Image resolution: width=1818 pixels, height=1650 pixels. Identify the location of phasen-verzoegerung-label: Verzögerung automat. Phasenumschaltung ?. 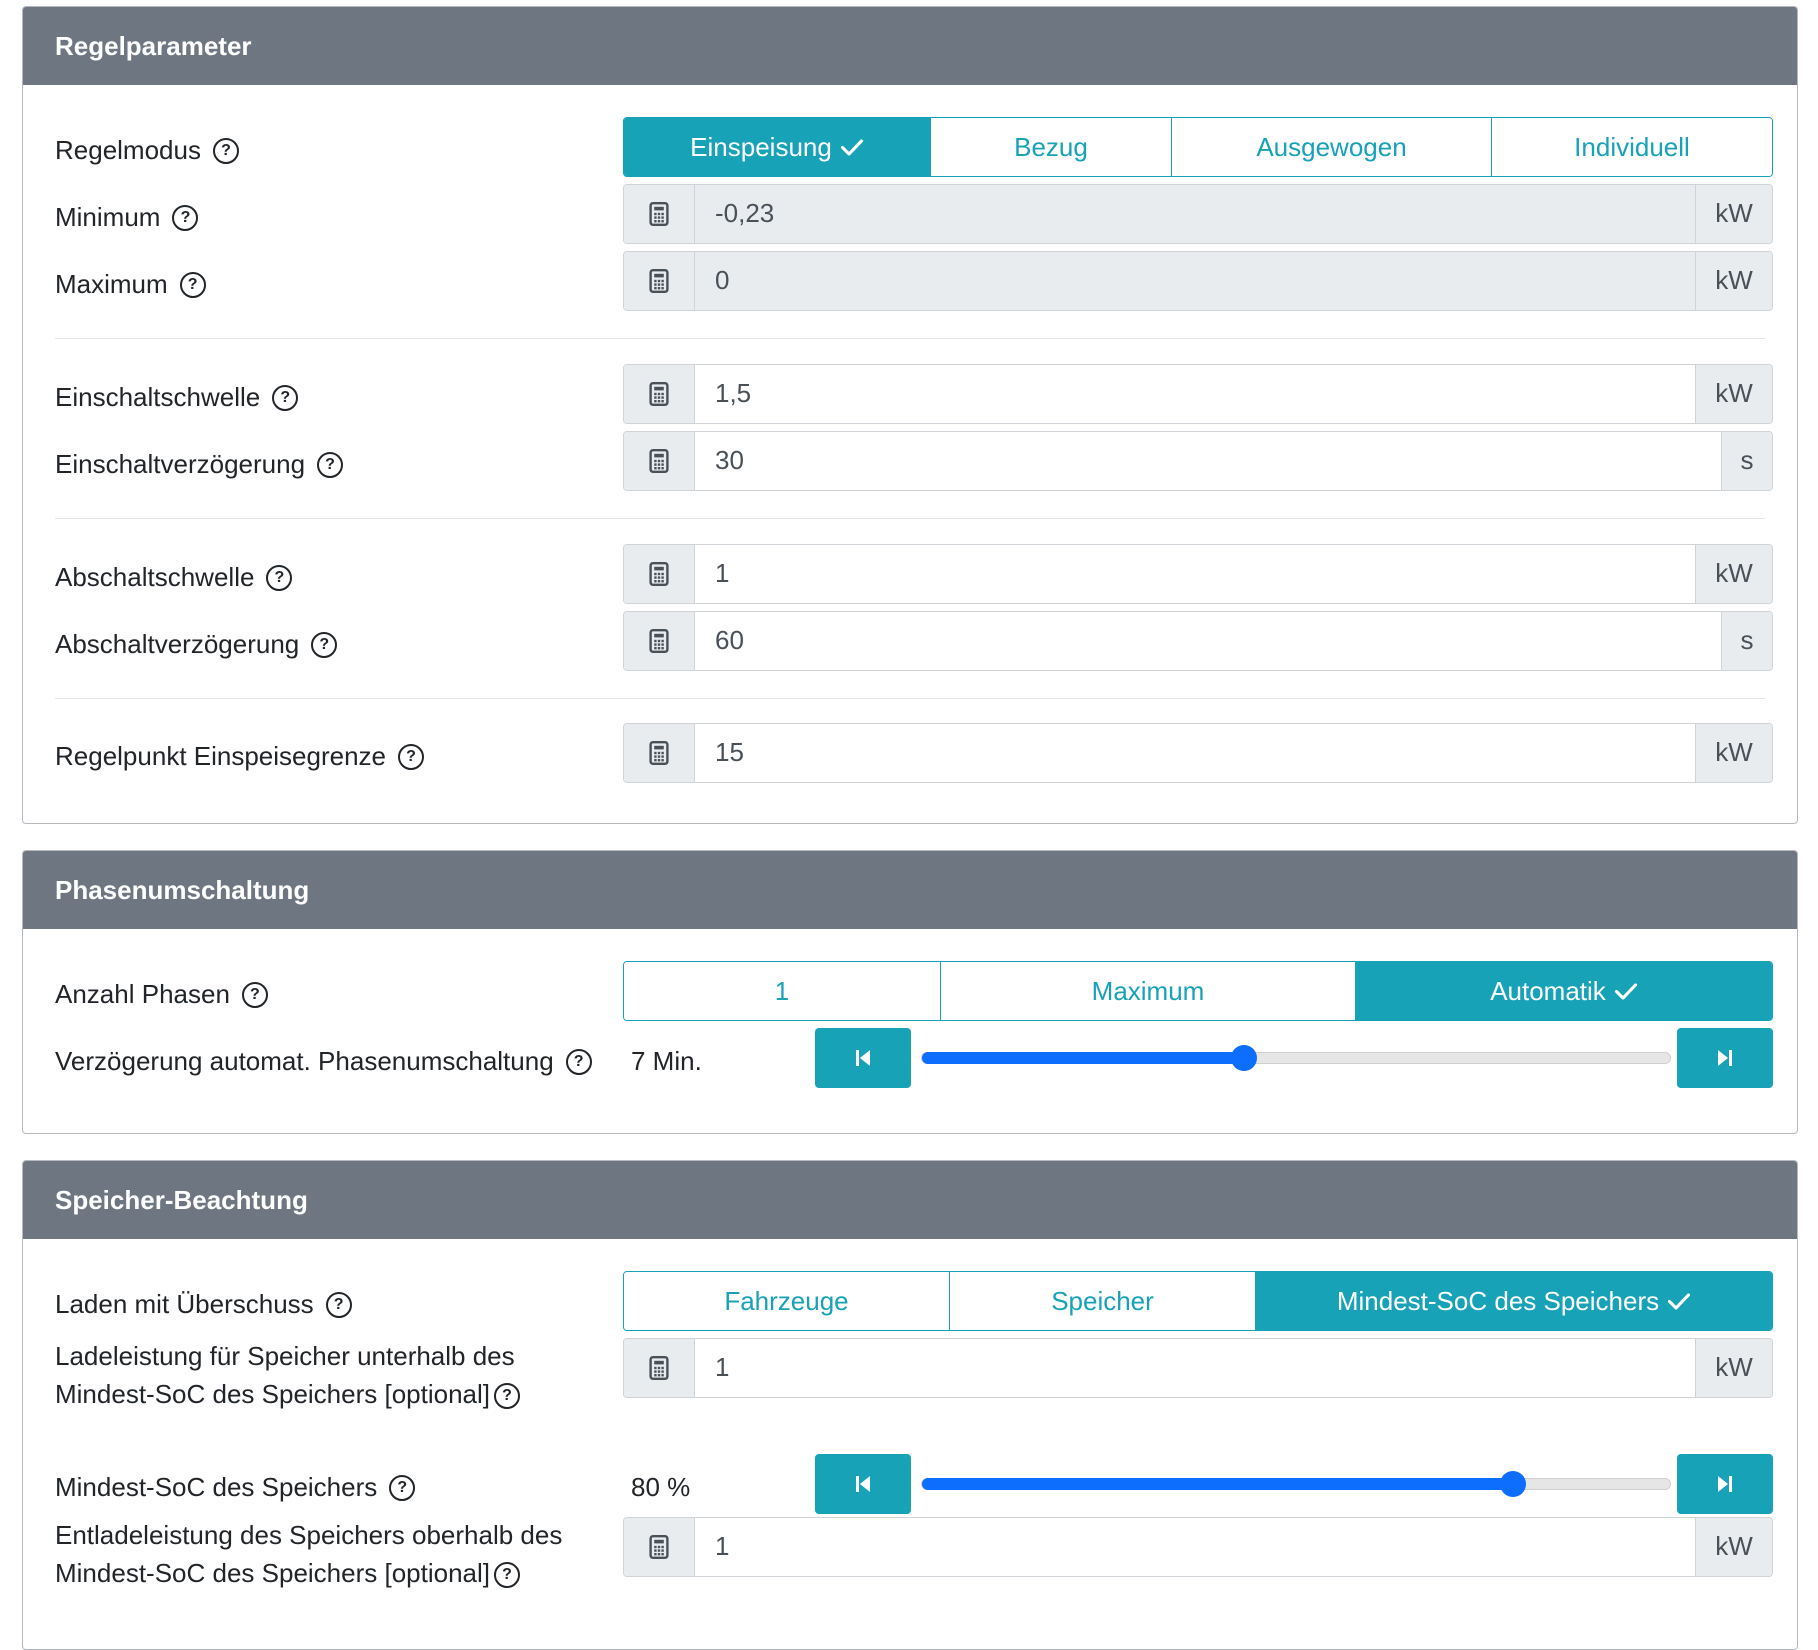
(323, 1061).